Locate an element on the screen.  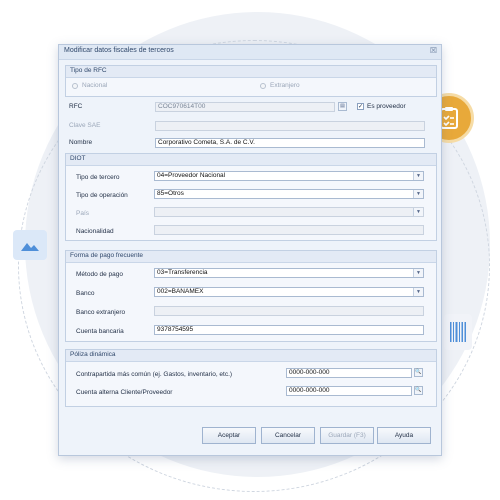
nombre-field: Corporativo Cometa, S.A. de C.V. is located at coordinates (290, 143).